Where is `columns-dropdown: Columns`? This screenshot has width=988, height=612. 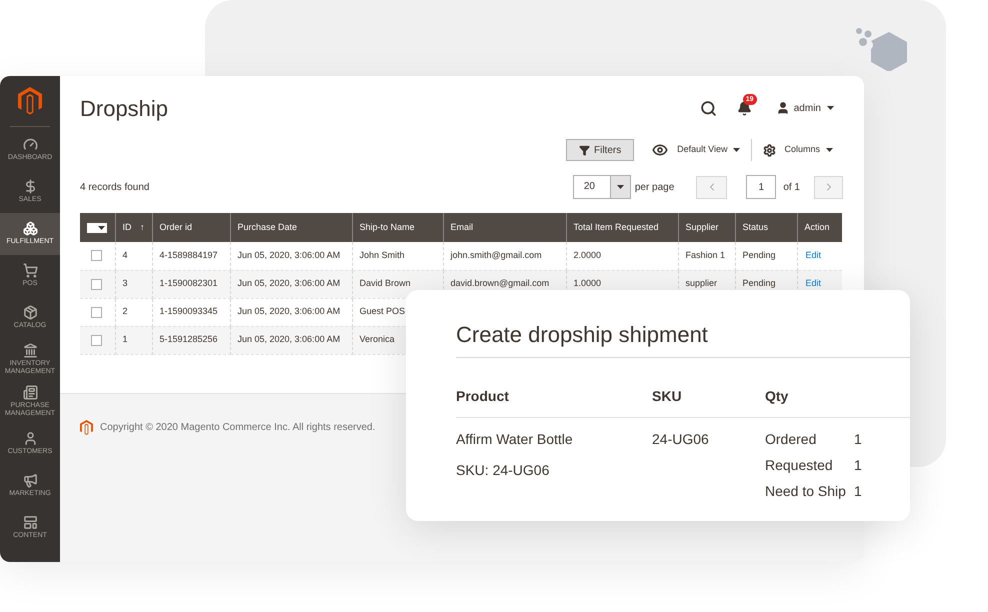
columns-dropdown: Columns is located at coordinates (798, 150).